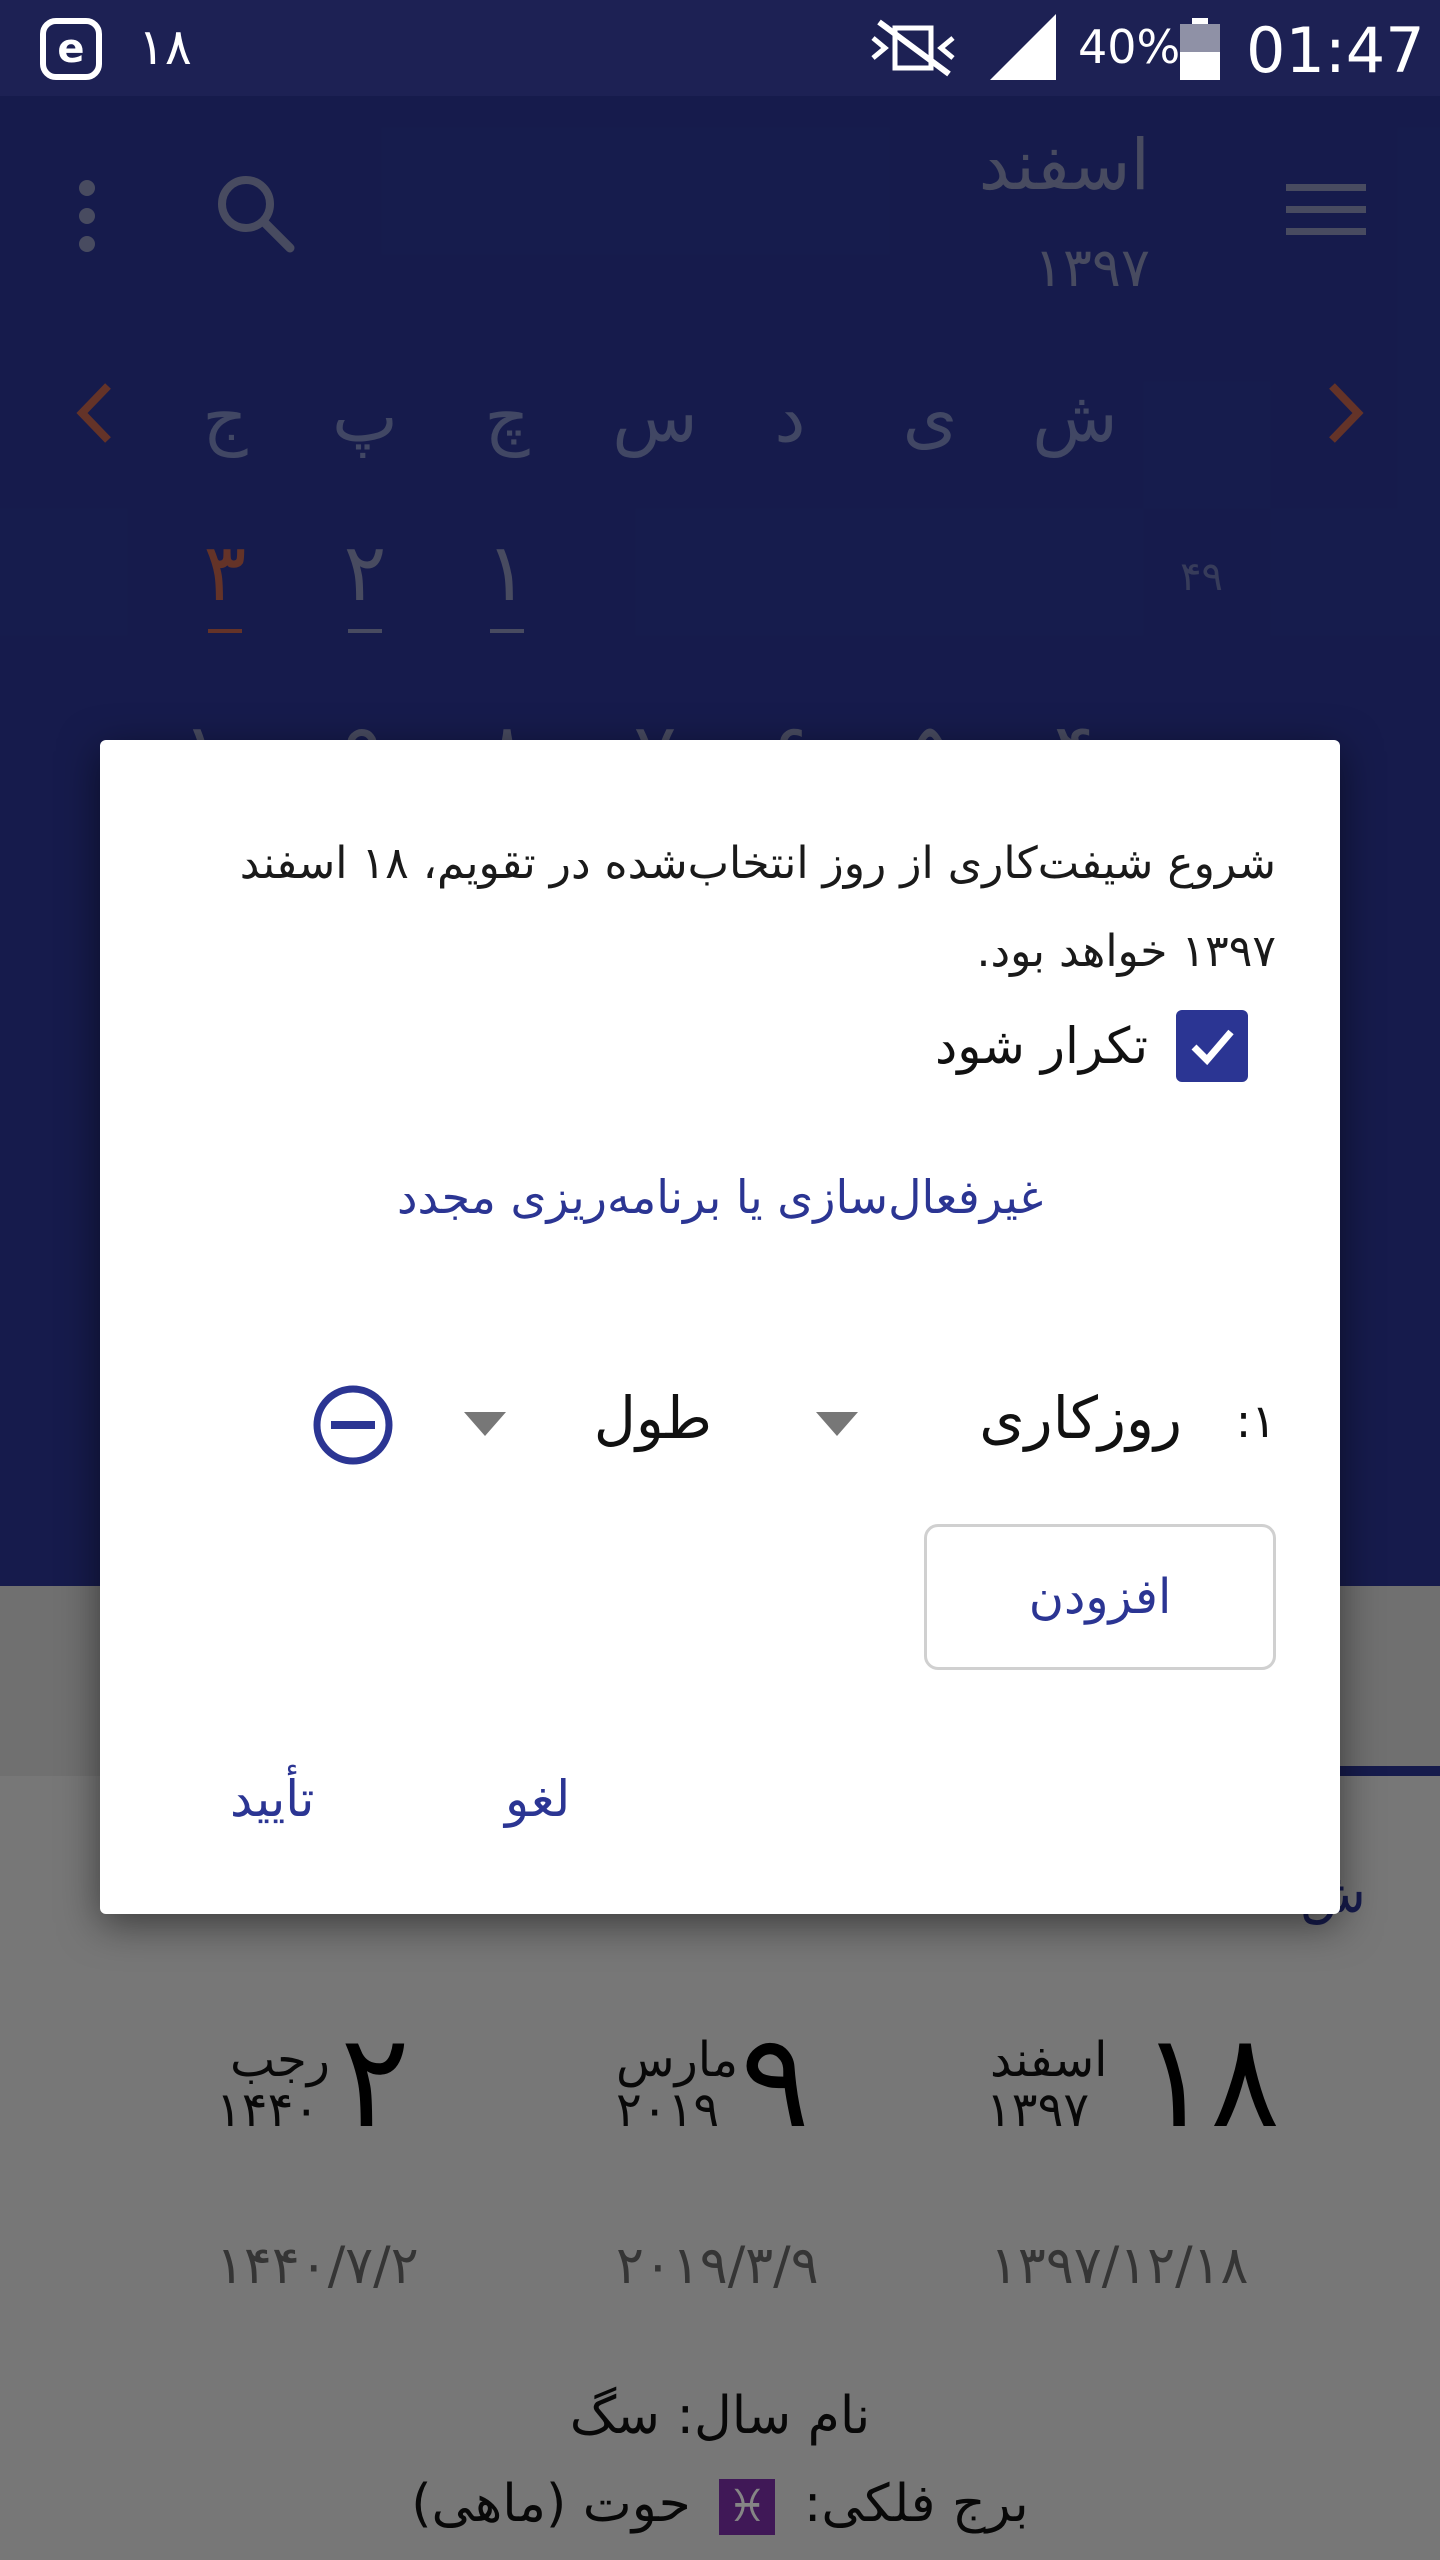  I want to click on shift-row: ۱: روزکاری طول, so click(688, 1425).